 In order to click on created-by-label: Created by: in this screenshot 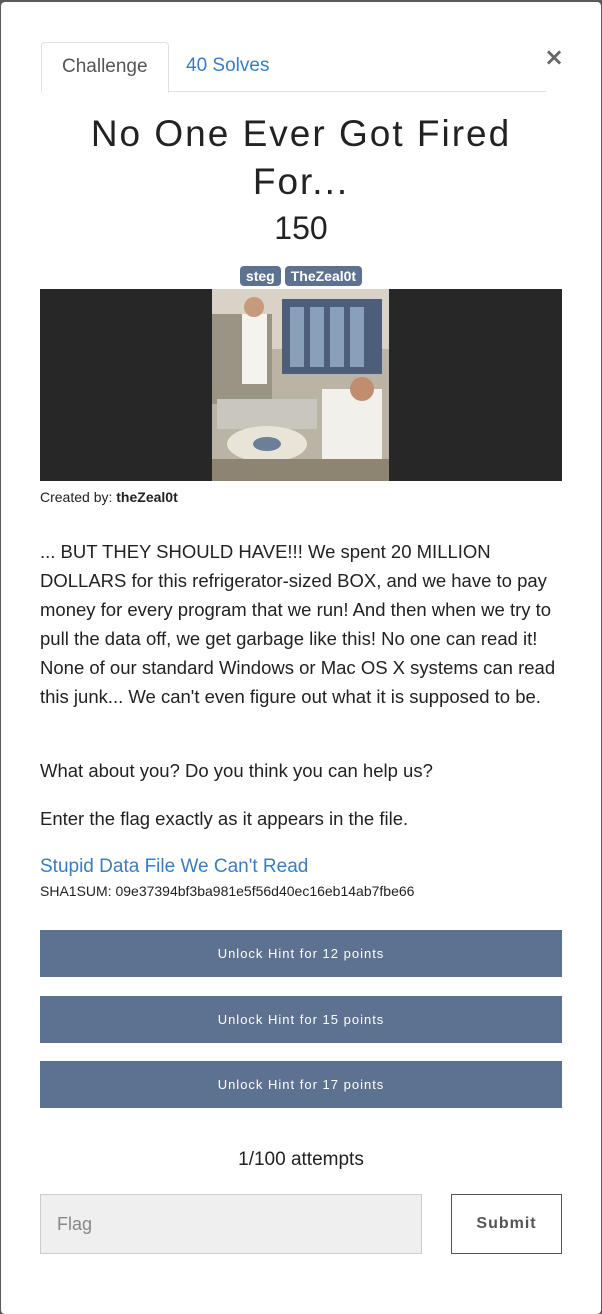, I will do `click(76, 497)`.